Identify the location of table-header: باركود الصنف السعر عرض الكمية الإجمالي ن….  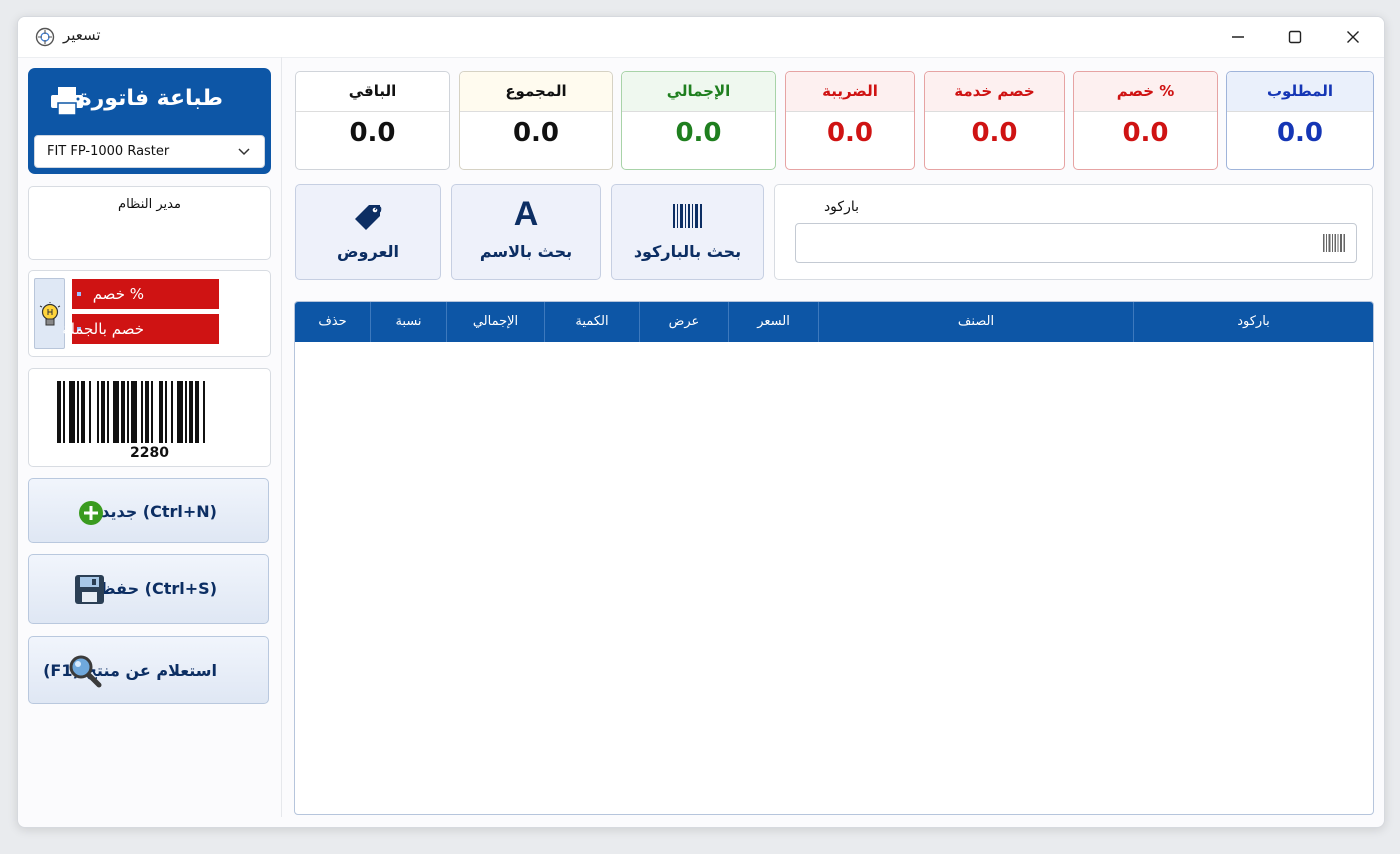
(834, 322).